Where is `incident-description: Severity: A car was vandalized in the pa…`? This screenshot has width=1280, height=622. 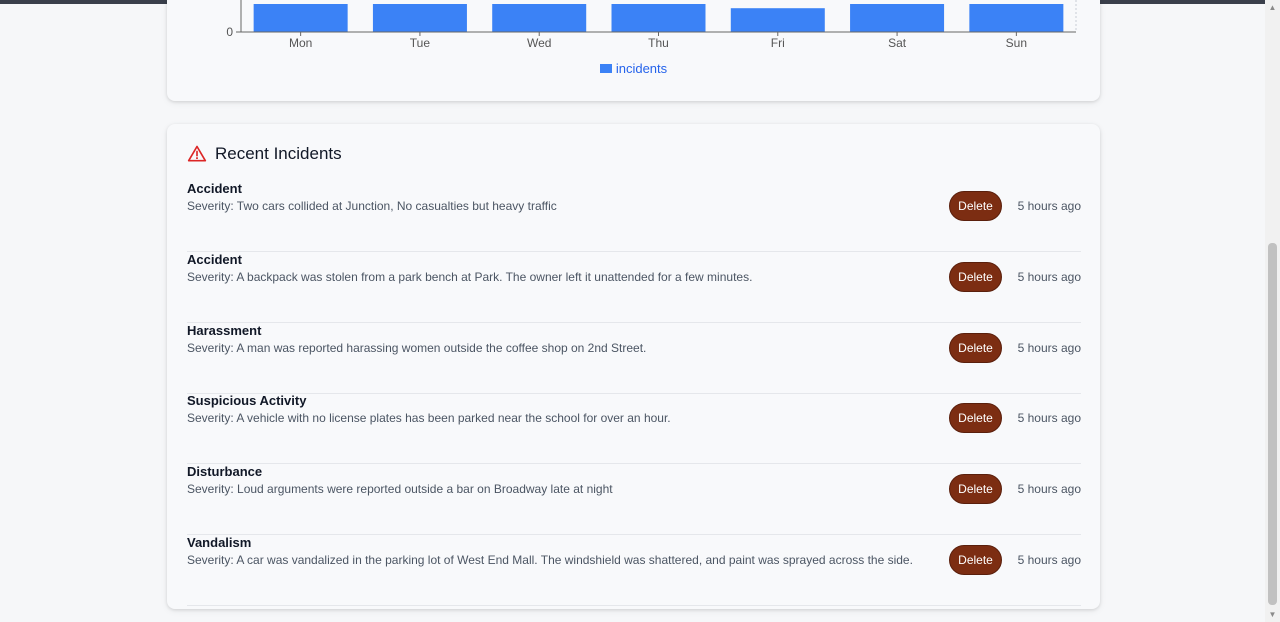
incident-description: Severity: A car was vandalized in the pa… is located at coordinates (550, 560).